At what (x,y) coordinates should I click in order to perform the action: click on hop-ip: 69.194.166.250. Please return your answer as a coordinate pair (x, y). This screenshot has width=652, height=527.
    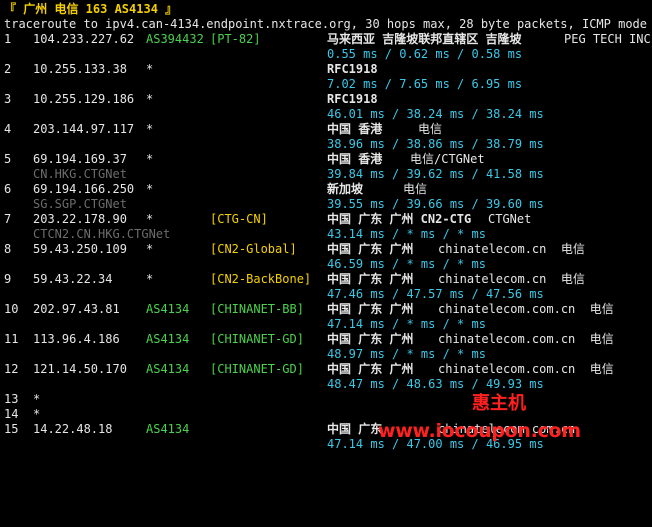
    Looking at the image, I should click on (84, 189).